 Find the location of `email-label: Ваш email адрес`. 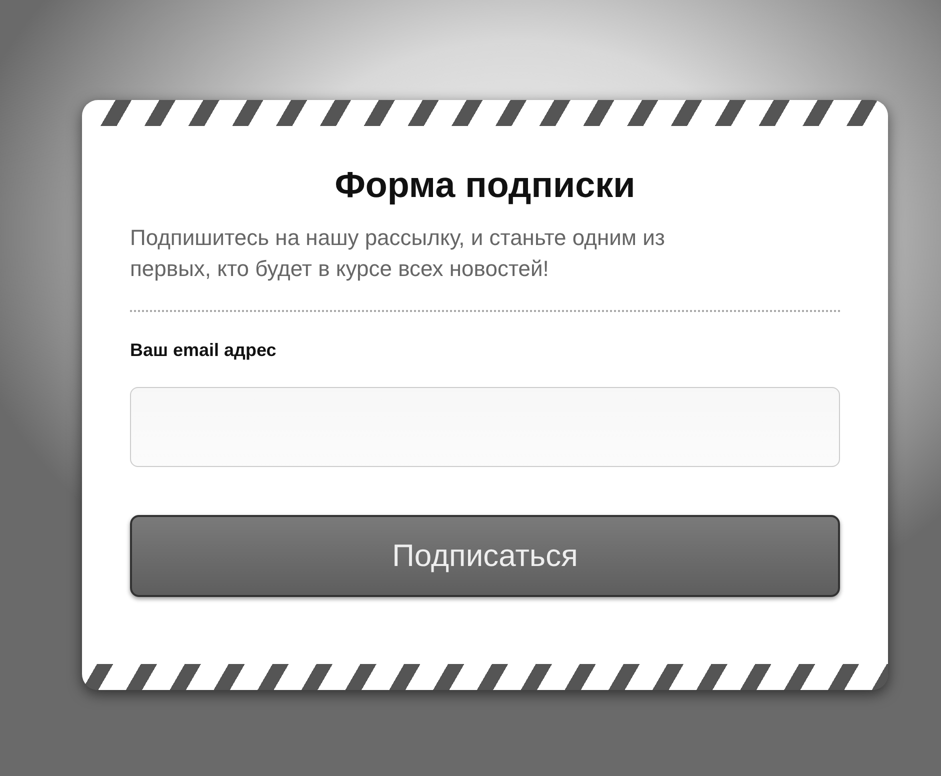

email-label: Ваш email адрес is located at coordinates (204, 350).